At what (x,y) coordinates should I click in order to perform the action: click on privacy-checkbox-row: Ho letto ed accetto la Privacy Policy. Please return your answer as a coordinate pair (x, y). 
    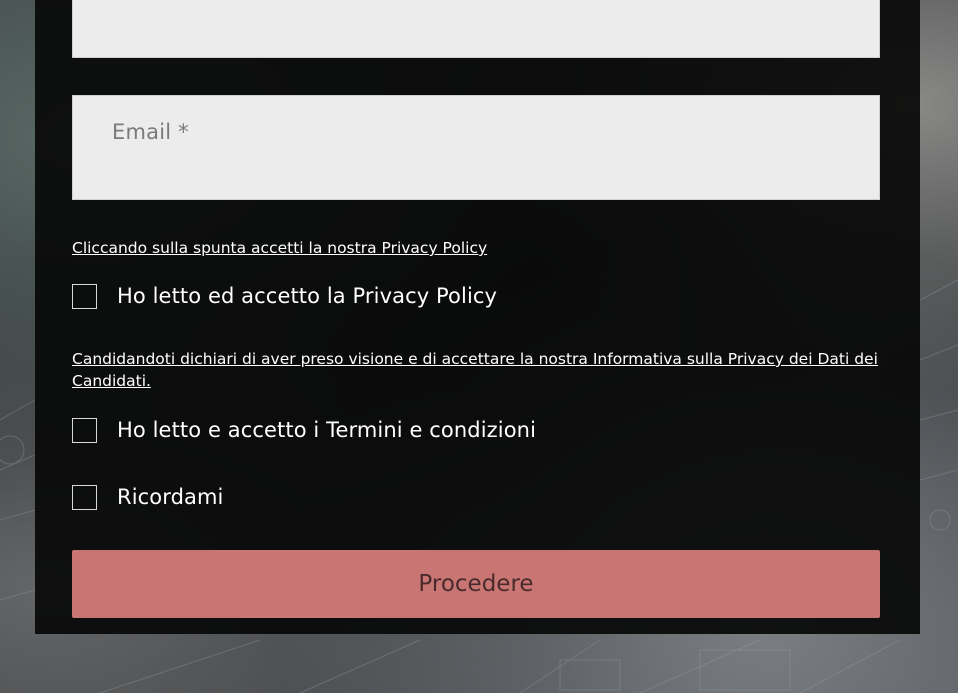
    Looking at the image, I should click on (284, 296).